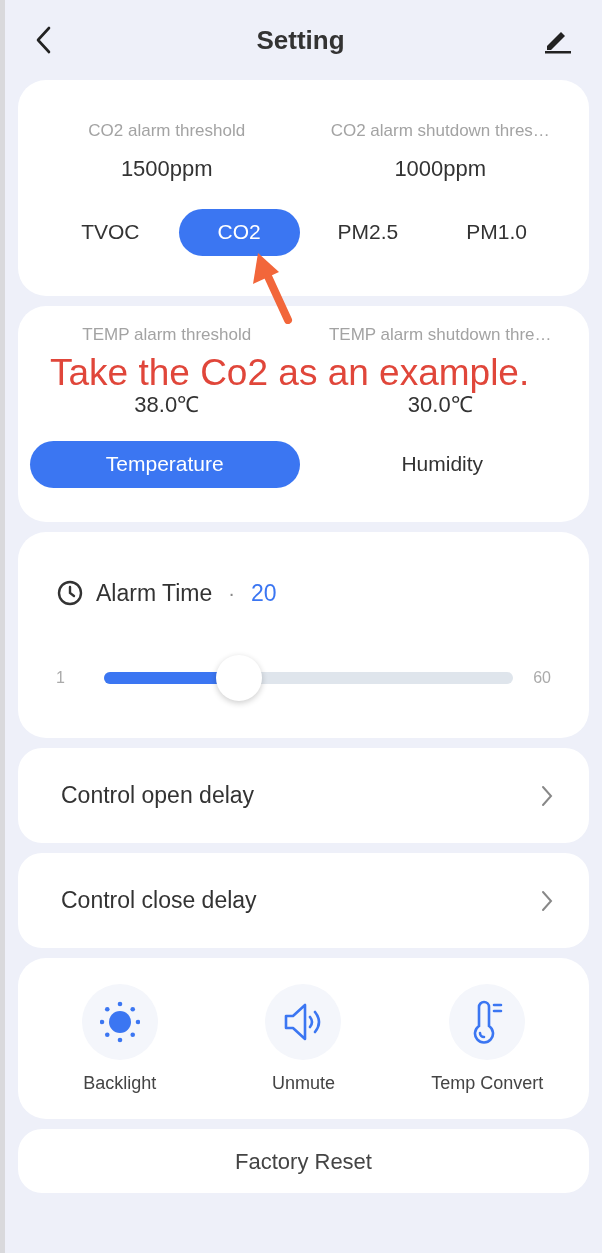 This screenshot has height=1253, width=602. What do you see at coordinates (263, 593) in the screenshot?
I see `alarm-time-value: 20` at bounding box center [263, 593].